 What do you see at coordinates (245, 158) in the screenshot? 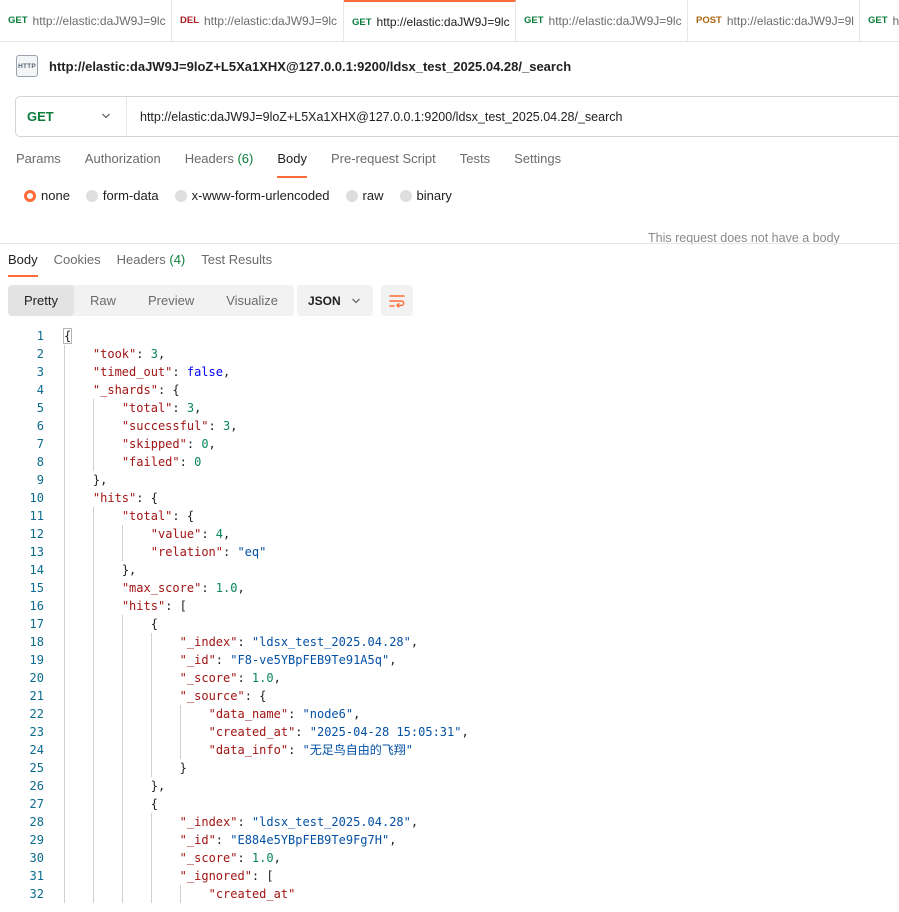
I see `headers-count: (6)` at bounding box center [245, 158].